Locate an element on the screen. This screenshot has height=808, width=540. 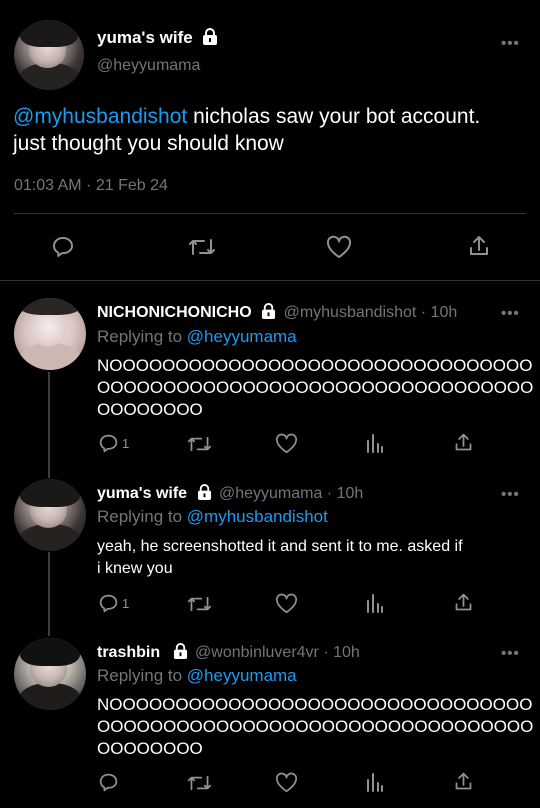
reply-header: yuma's wife @heyyumama · 10h is located at coordinates (297, 494).